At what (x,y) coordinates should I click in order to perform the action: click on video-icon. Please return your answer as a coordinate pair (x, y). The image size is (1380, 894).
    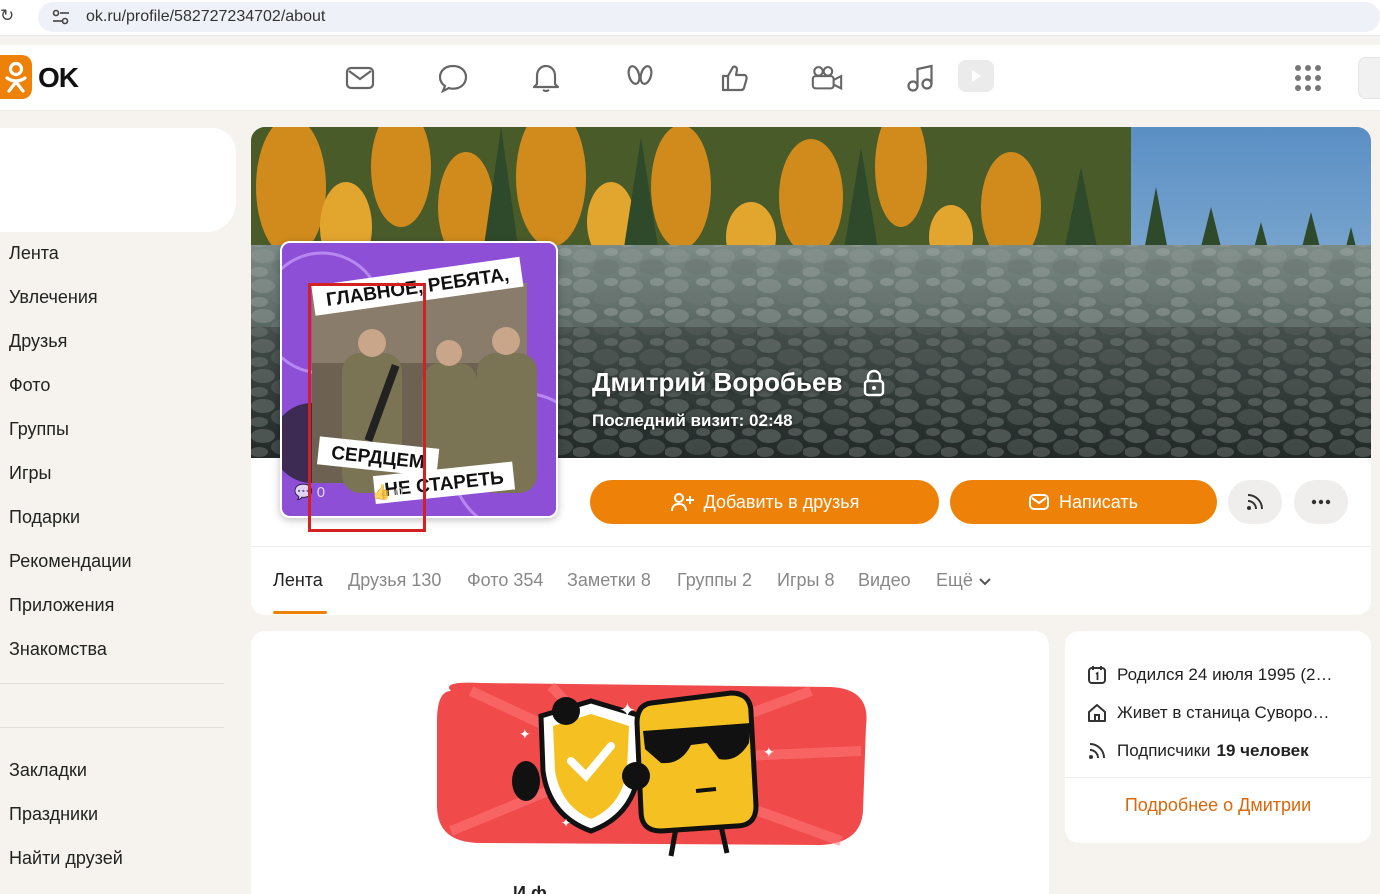
    Looking at the image, I should click on (976, 76).